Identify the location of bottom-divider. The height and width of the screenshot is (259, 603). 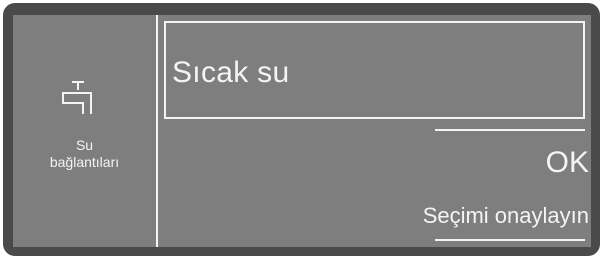
(510, 240).